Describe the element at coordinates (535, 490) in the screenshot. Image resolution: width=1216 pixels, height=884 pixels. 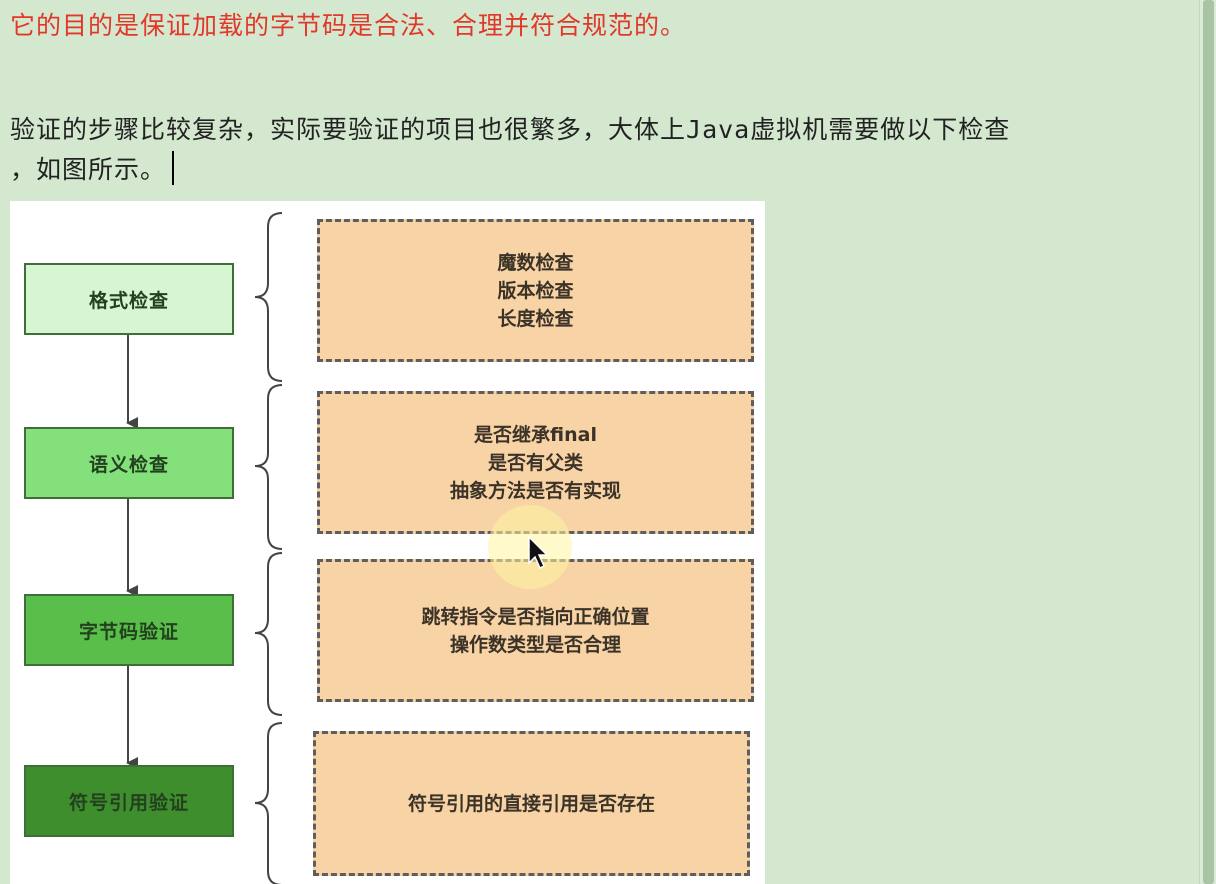
I see `detail-line: 抽象方法是否有实现` at that location.